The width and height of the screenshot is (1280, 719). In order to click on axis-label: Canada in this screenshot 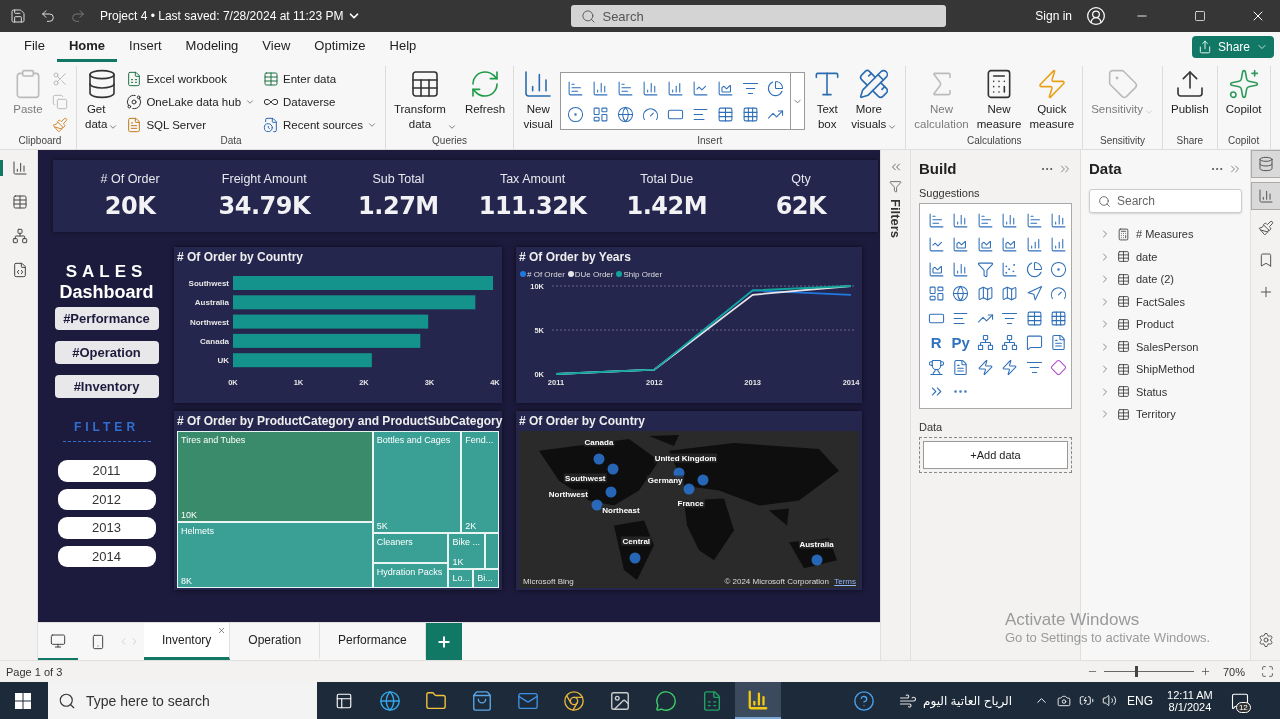, I will do `click(214, 341)`.